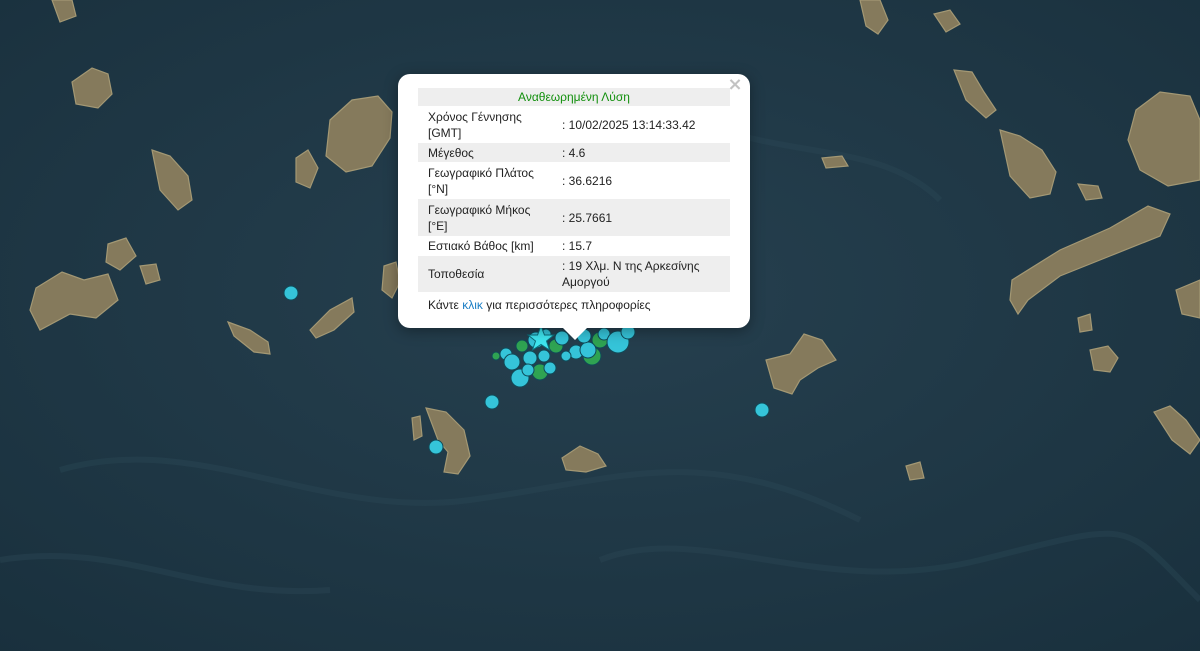  What do you see at coordinates (485, 217) in the screenshot?
I see `row-label: Γεωγραφικό Μήκος [°E]` at bounding box center [485, 217].